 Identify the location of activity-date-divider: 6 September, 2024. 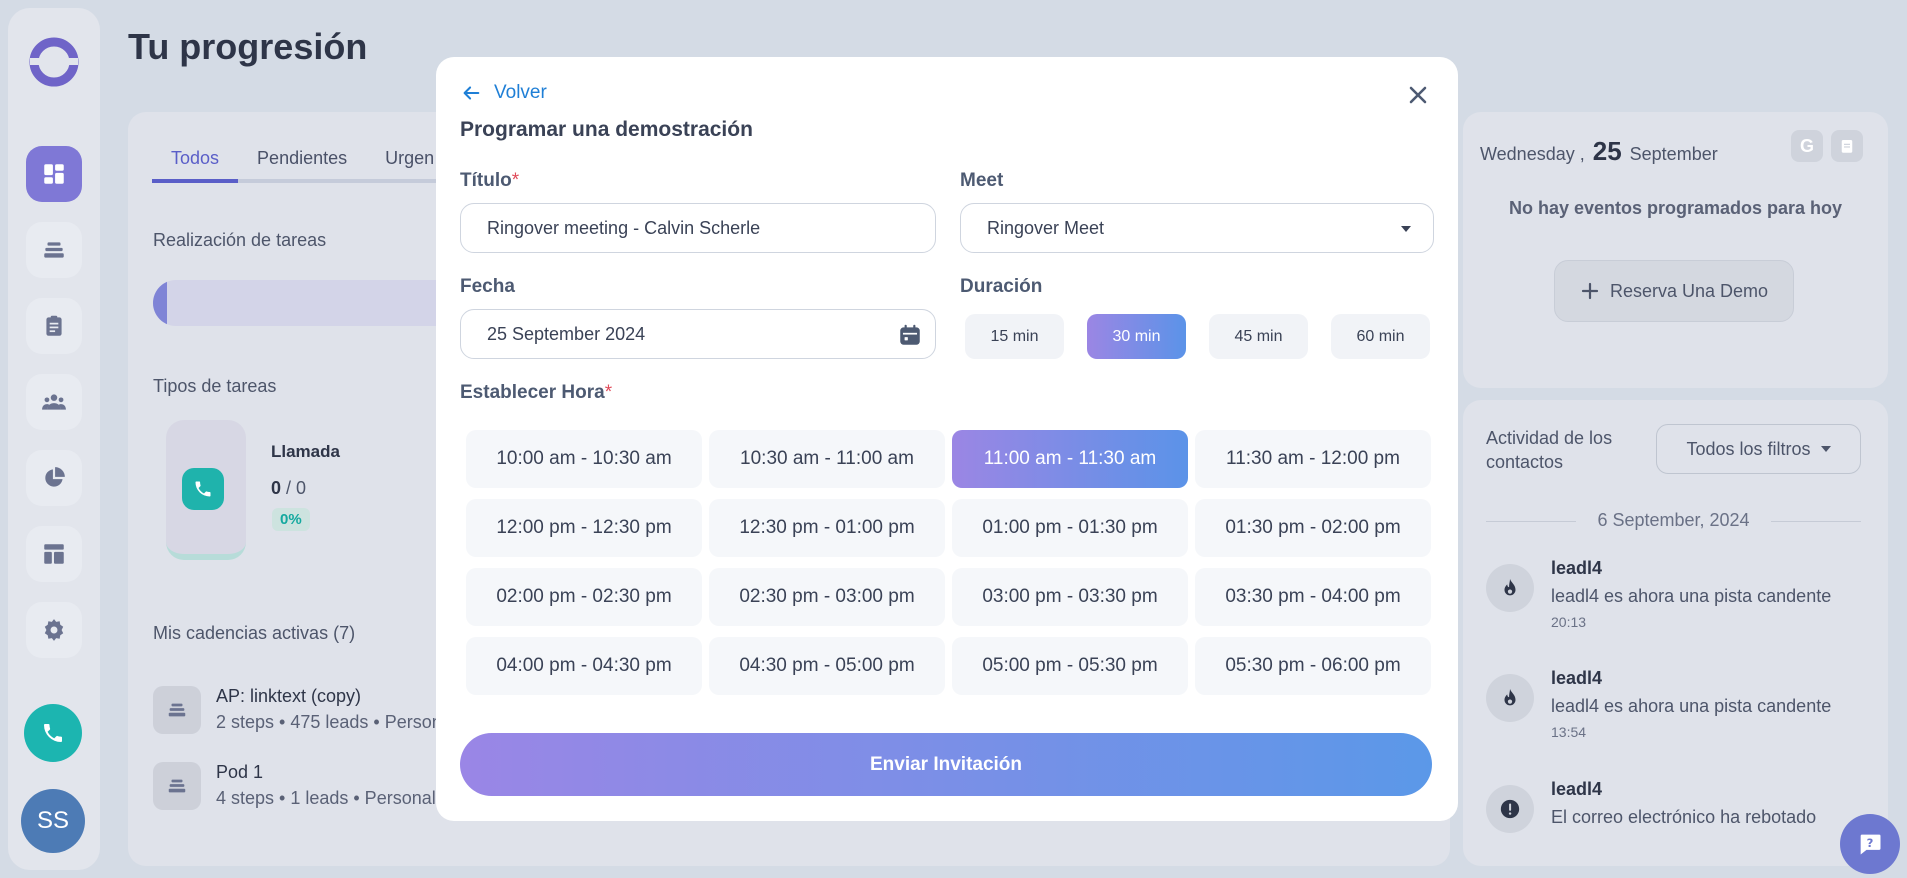
(1673, 520).